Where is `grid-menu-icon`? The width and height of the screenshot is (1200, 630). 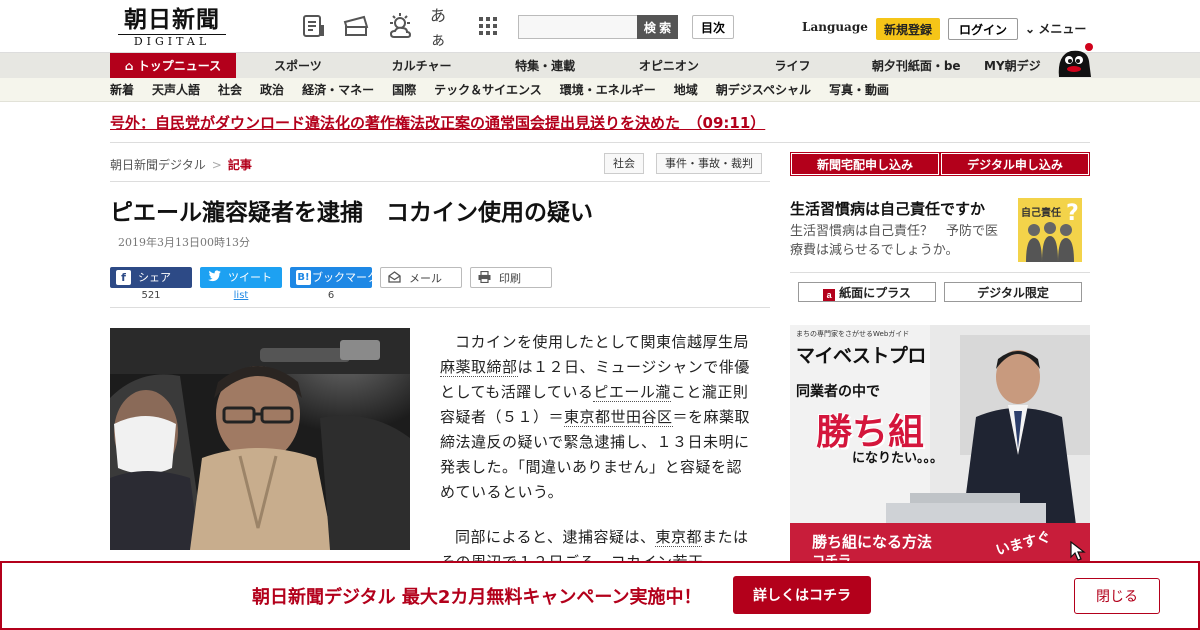
grid-menu-icon is located at coordinates (488, 26).